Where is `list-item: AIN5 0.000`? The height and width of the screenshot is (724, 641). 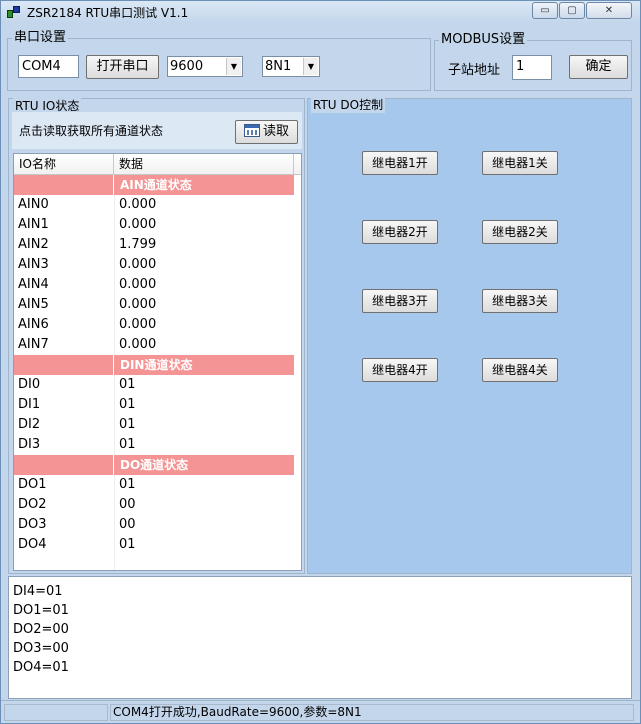 list-item: AIN5 0.000 is located at coordinates (157, 305).